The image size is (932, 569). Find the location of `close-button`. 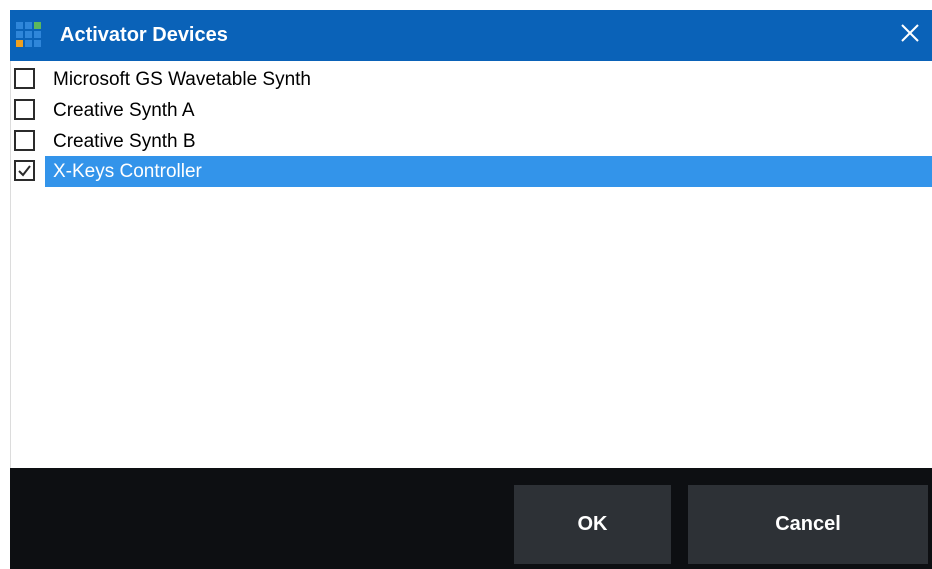

close-button is located at coordinates (910, 35).